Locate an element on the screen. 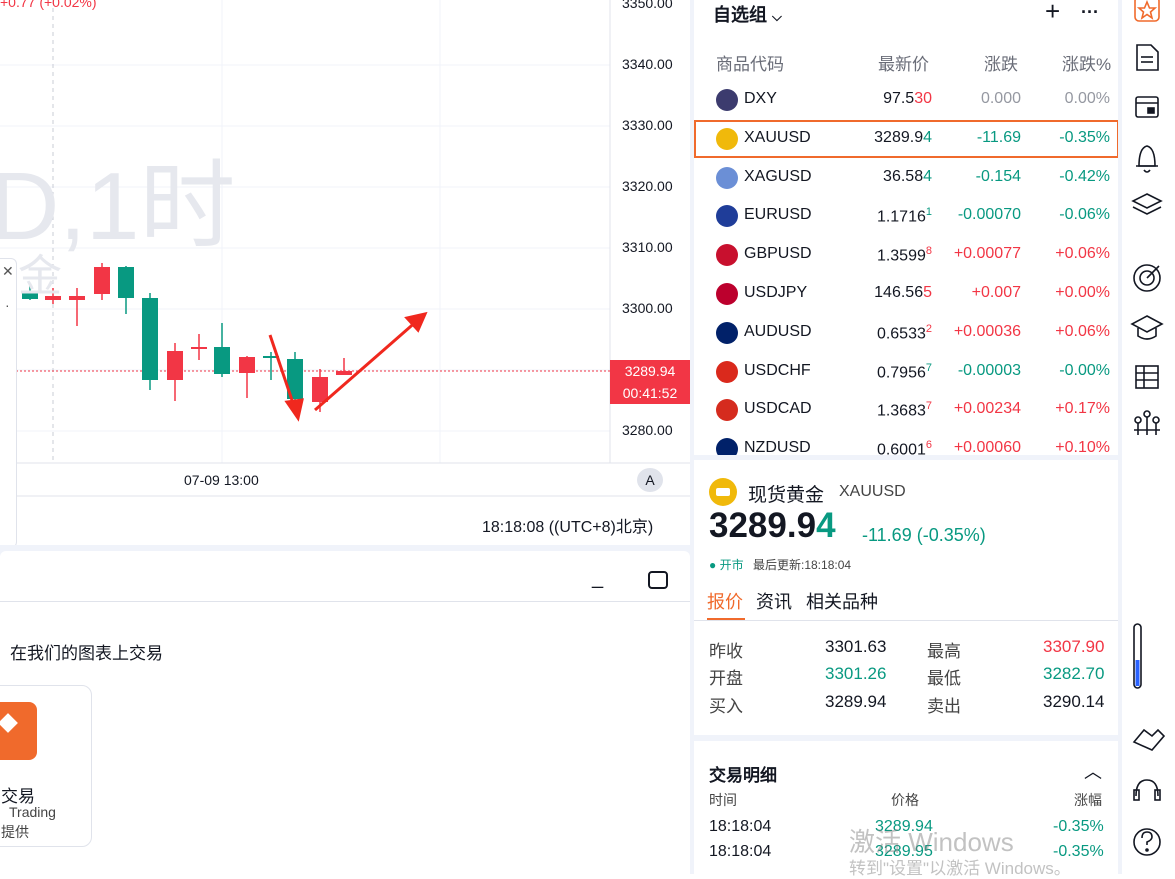  row-symbol: DXY is located at coordinates (760, 98).